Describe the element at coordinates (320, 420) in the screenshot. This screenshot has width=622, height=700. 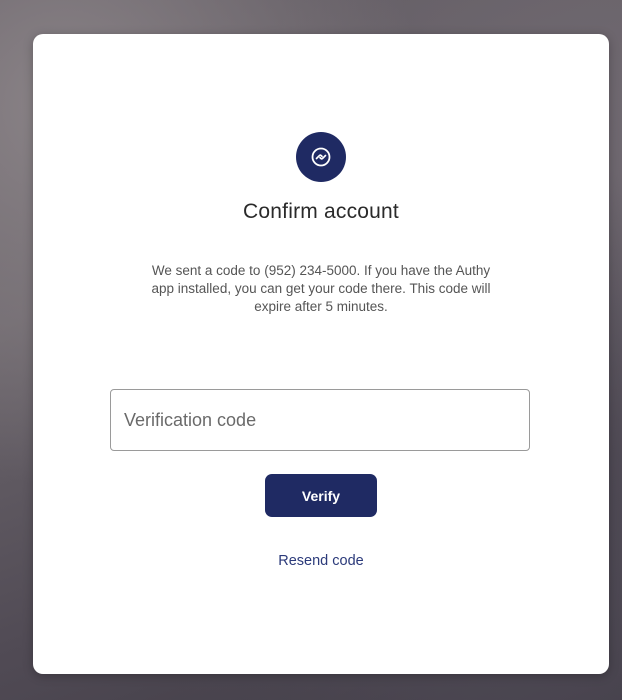
I see `verification-code-input` at that location.